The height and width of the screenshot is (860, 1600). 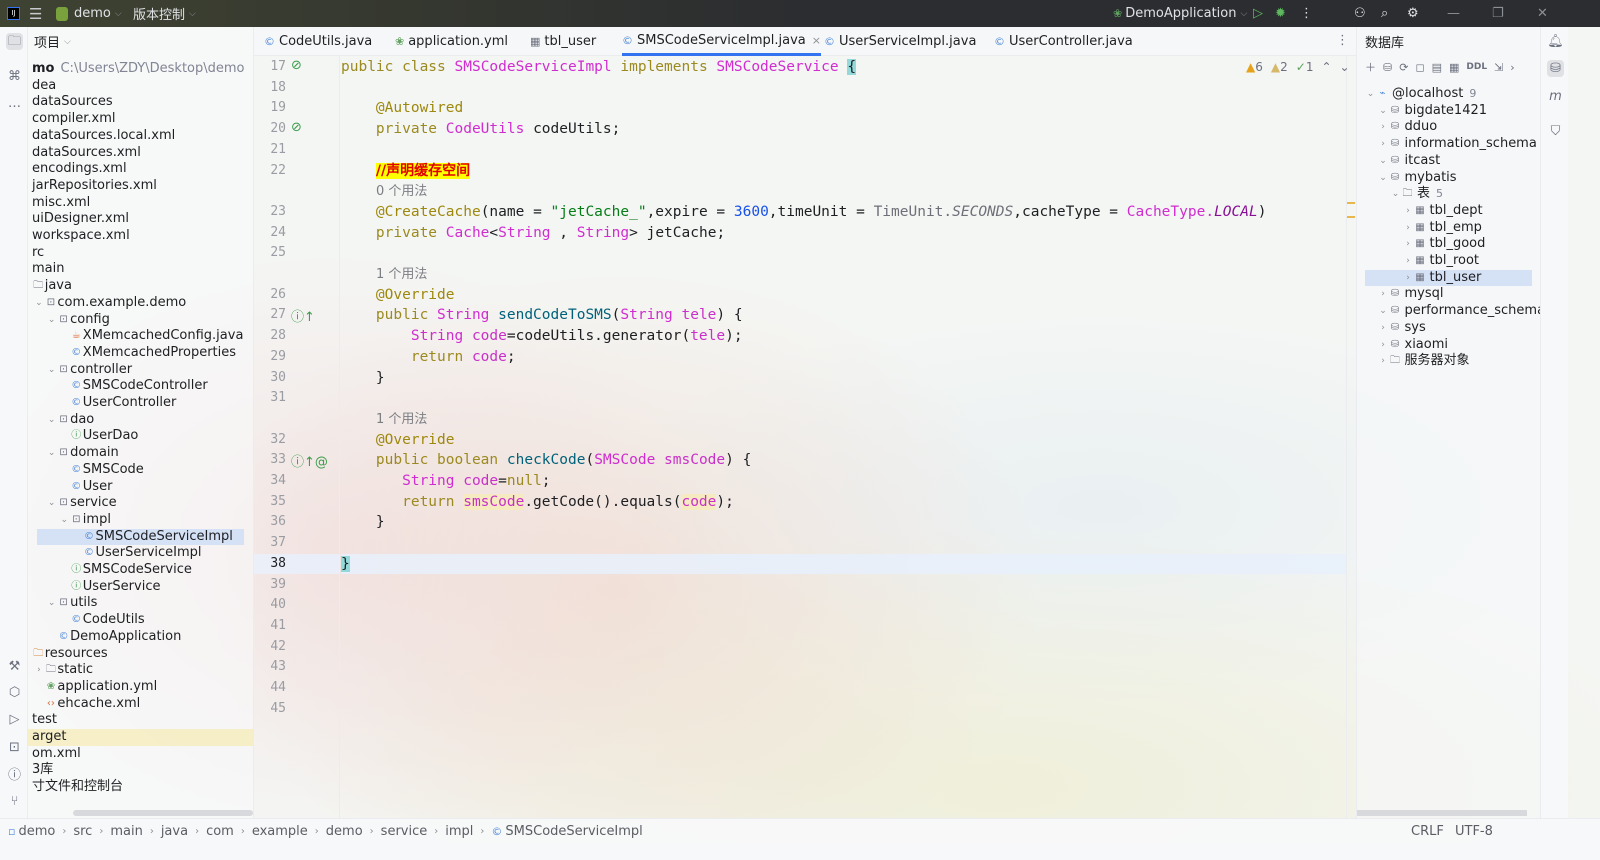 What do you see at coordinates (1498, 67) in the screenshot?
I see `jump-icon: ⇲` at bounding box center [1498, 67].